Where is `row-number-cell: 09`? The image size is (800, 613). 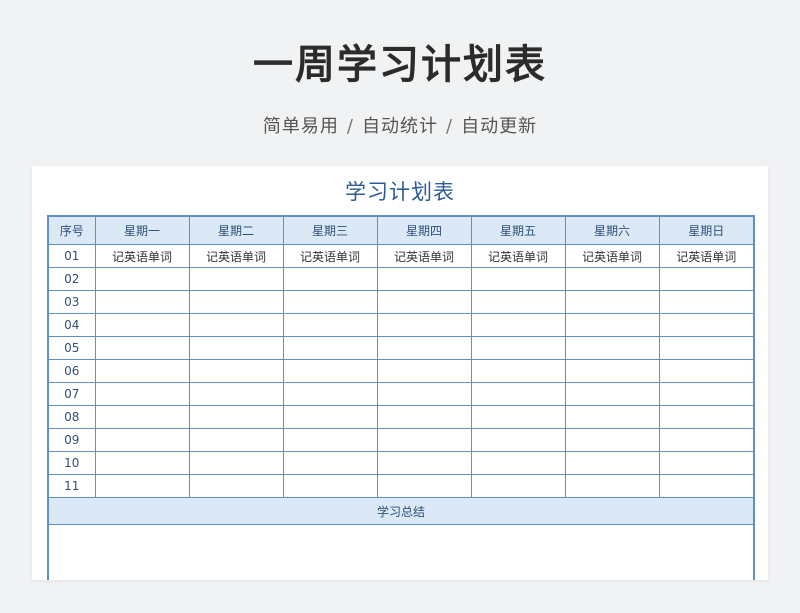
row-number-cell: 09 is located at coordinates (71, 440).